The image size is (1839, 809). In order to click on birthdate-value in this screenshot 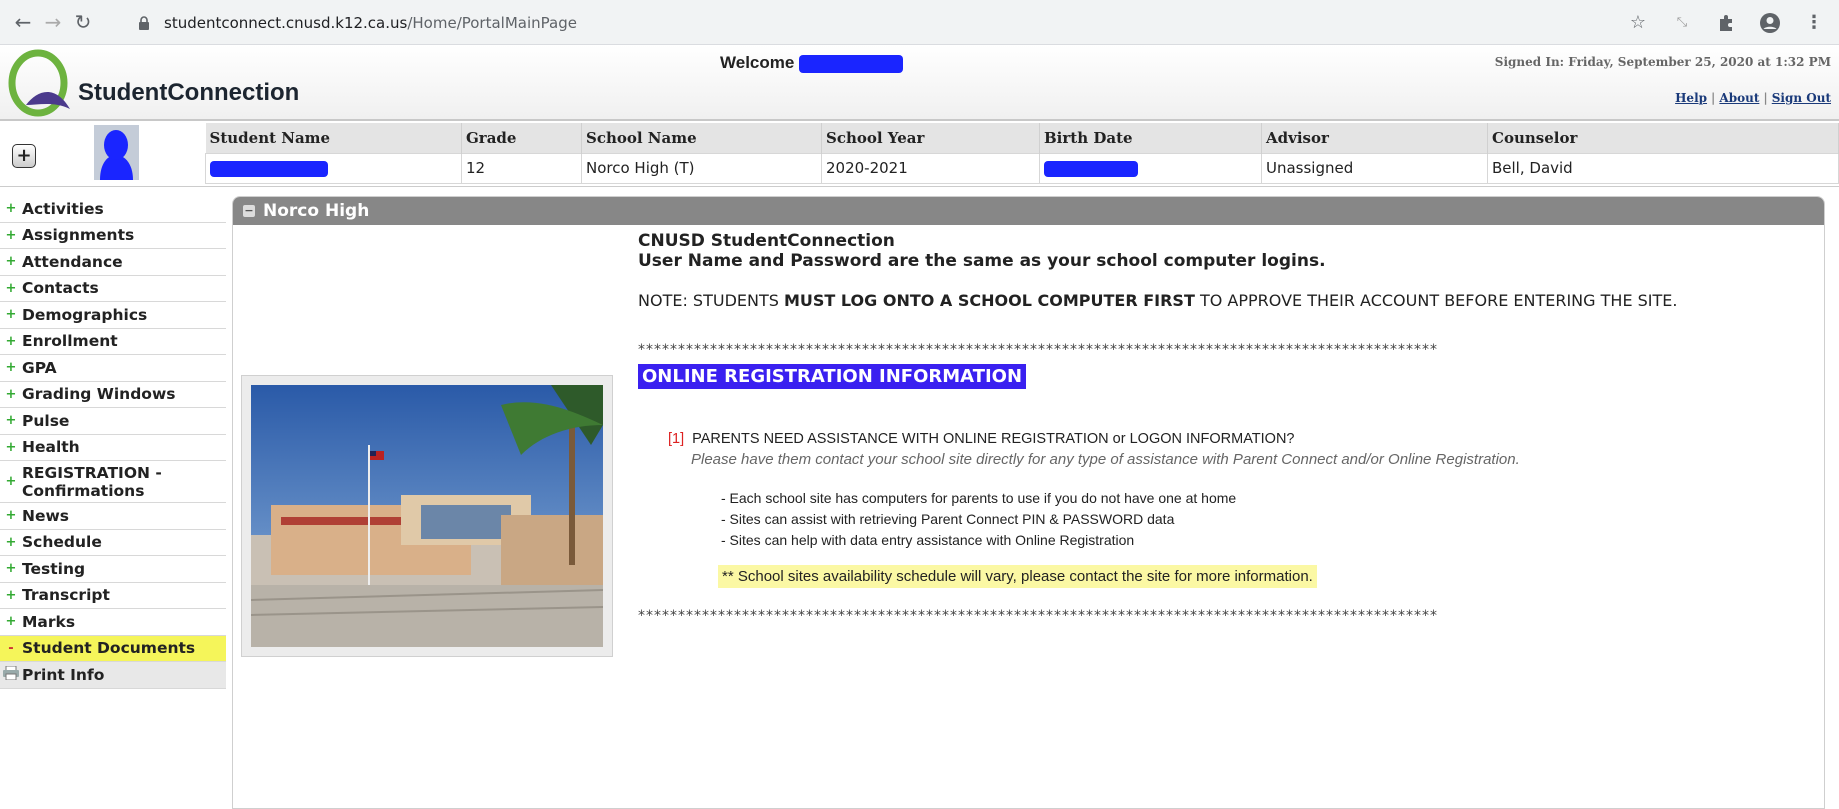, I will do `click(1150, 168)`.